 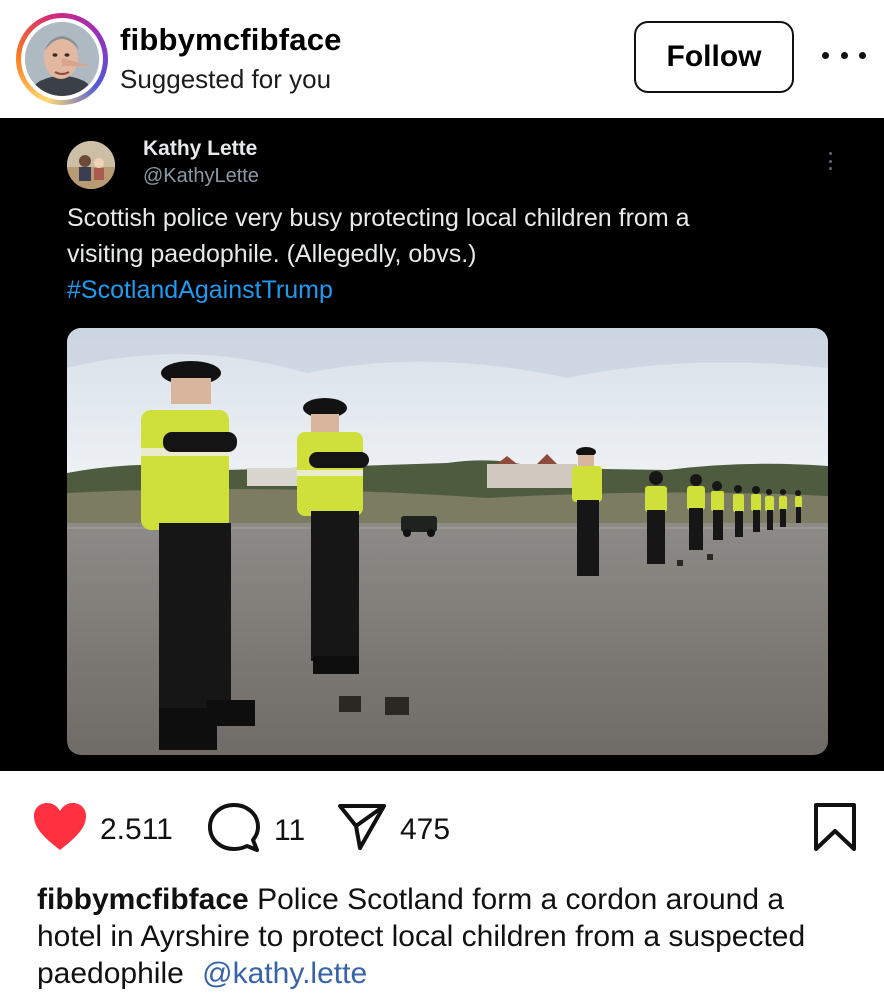 I want to click on tweet-more-icon, so click(x=832, y=161).